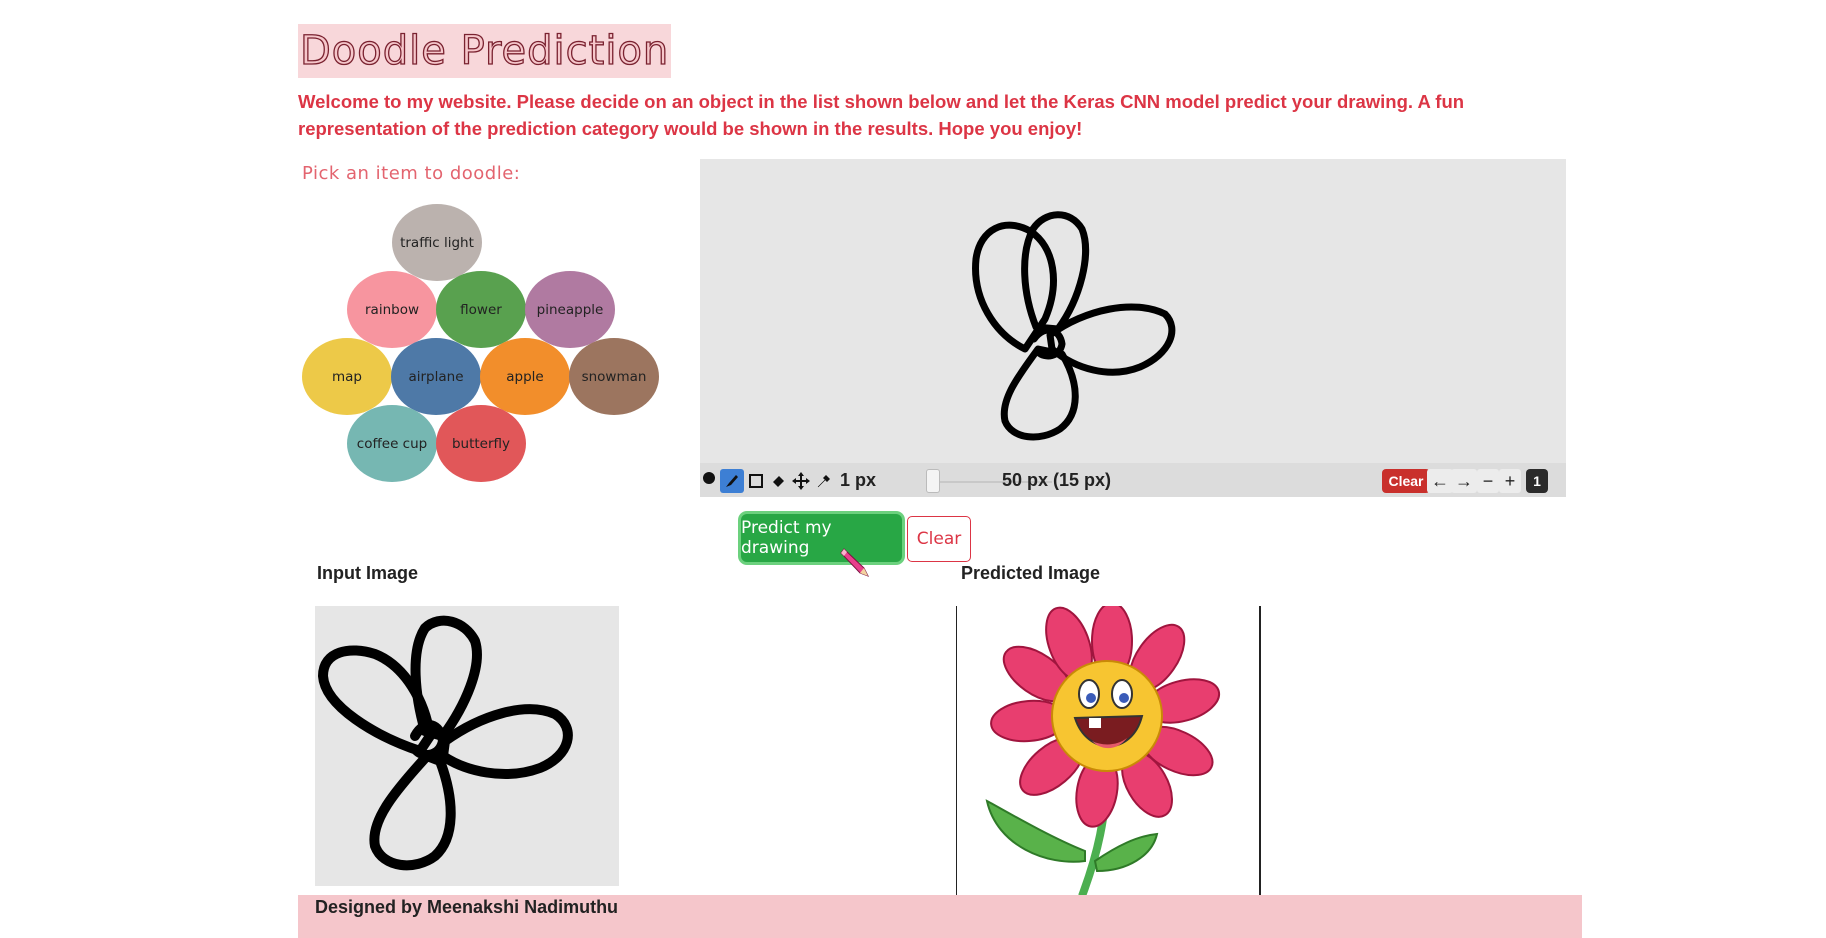 The image size is (1826, 938). What do you see at coordinates (1406, 481) in the screenshot?
I see `canvas-clear-button: Clear` at bounding box center [1406, 481].